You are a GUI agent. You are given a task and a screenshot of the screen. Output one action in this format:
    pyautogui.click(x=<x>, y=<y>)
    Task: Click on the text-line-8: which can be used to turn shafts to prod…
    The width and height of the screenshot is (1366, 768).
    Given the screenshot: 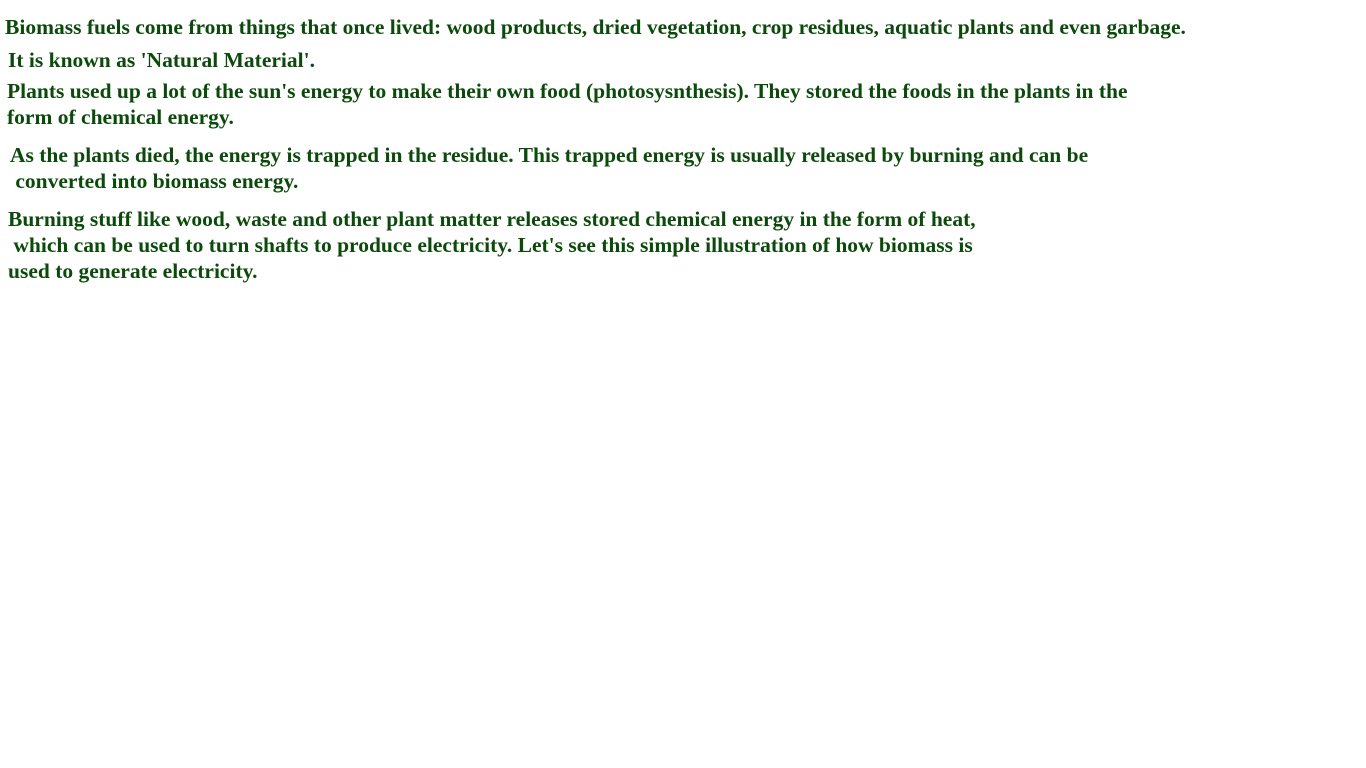 What is the action you would take?
    pyautogui.click(x=490, y=245)
    